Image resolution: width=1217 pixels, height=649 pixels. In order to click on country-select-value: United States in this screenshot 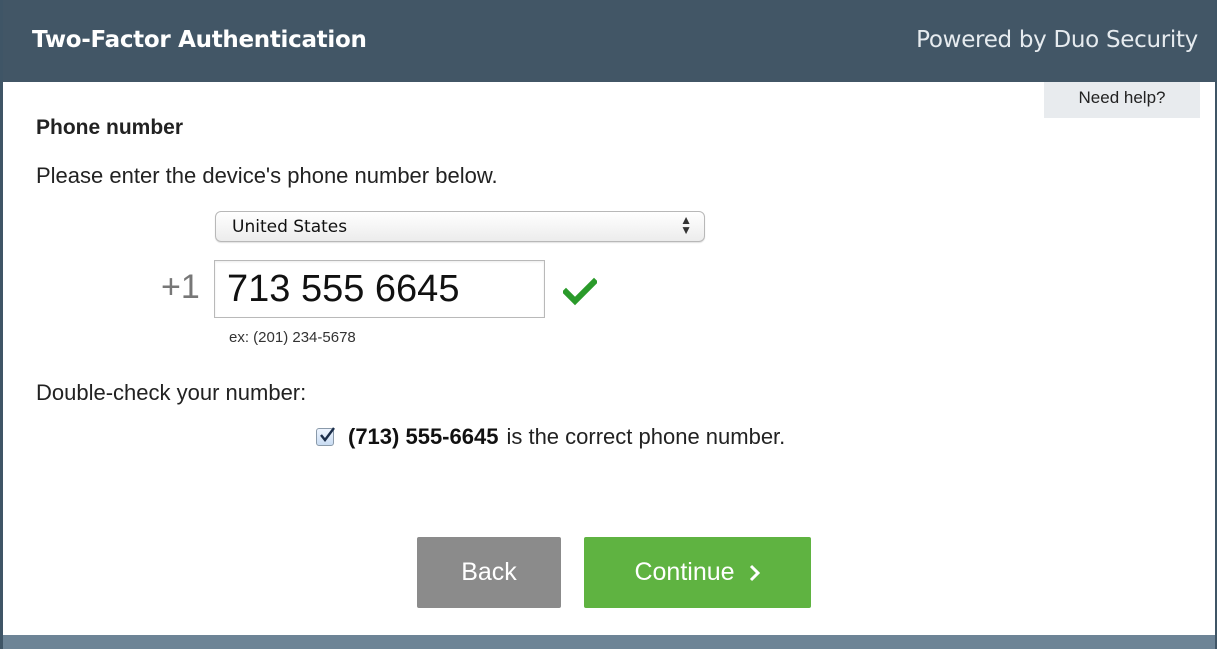, I will do `click(290, 227)`.